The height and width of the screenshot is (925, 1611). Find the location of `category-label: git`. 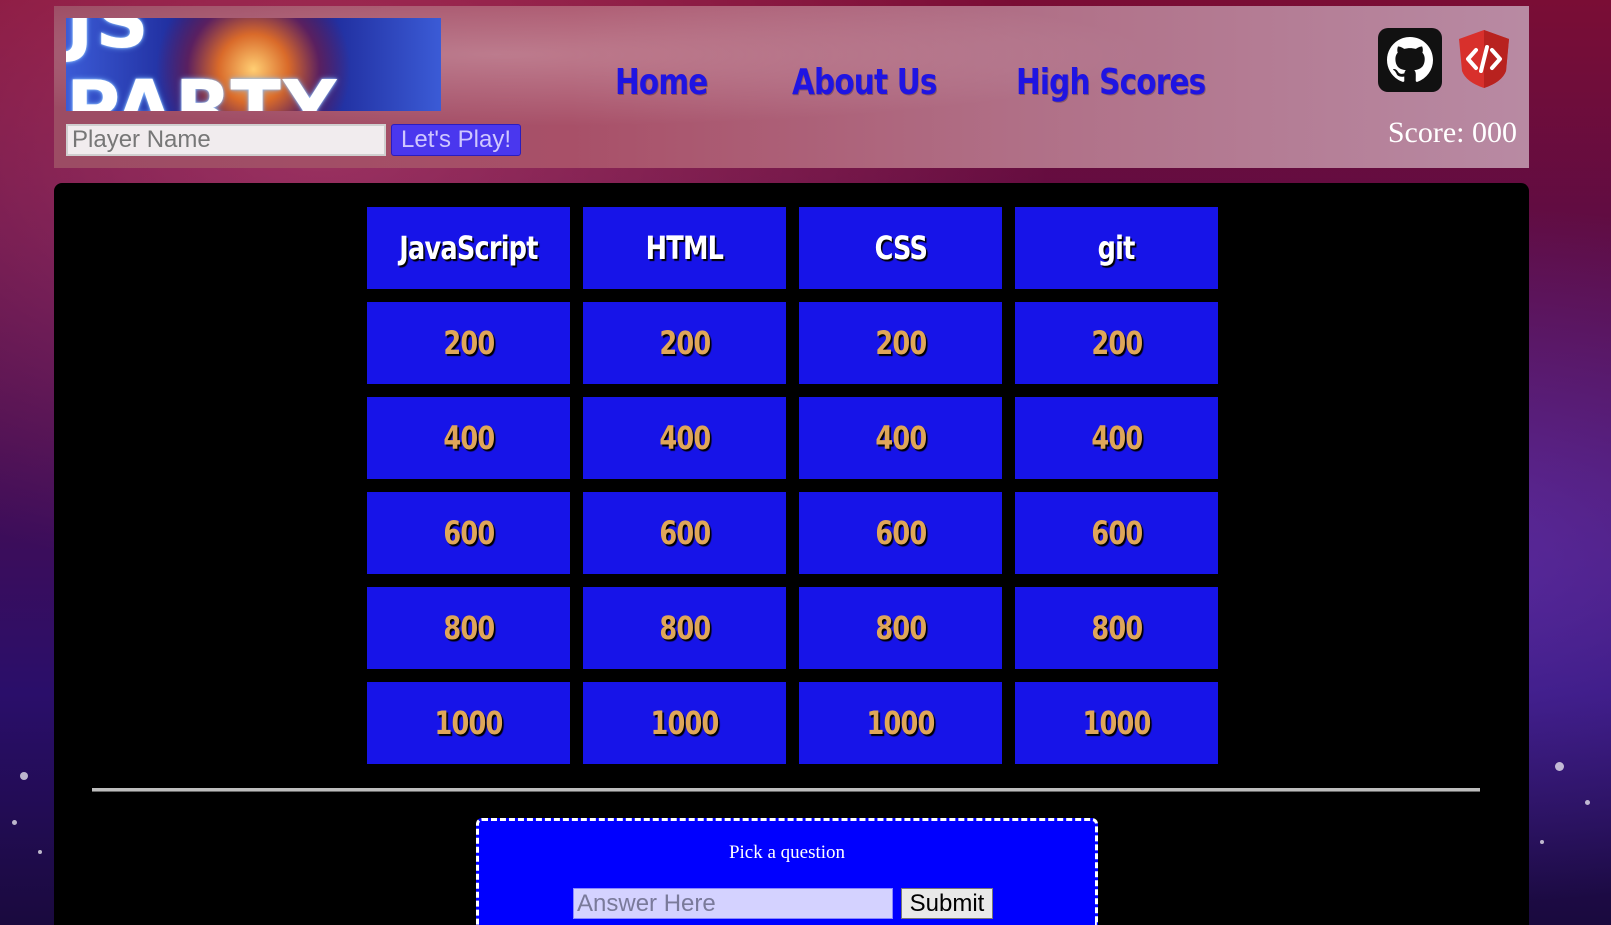

category-label: git is located at coordinates (1117, 248).